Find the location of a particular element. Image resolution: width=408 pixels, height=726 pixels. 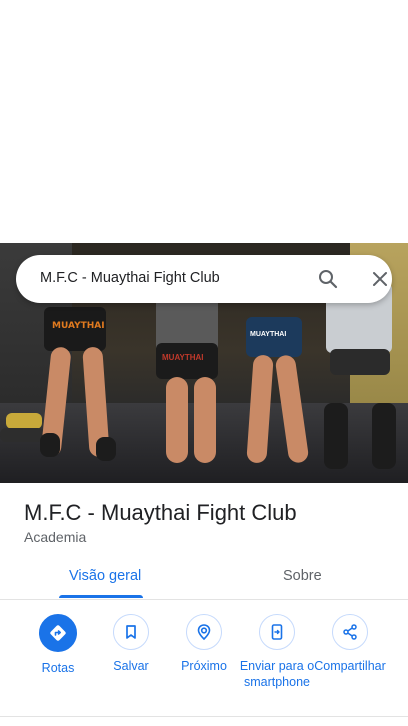

tab-overview: Visão geral is located at coordinates (105, 576).